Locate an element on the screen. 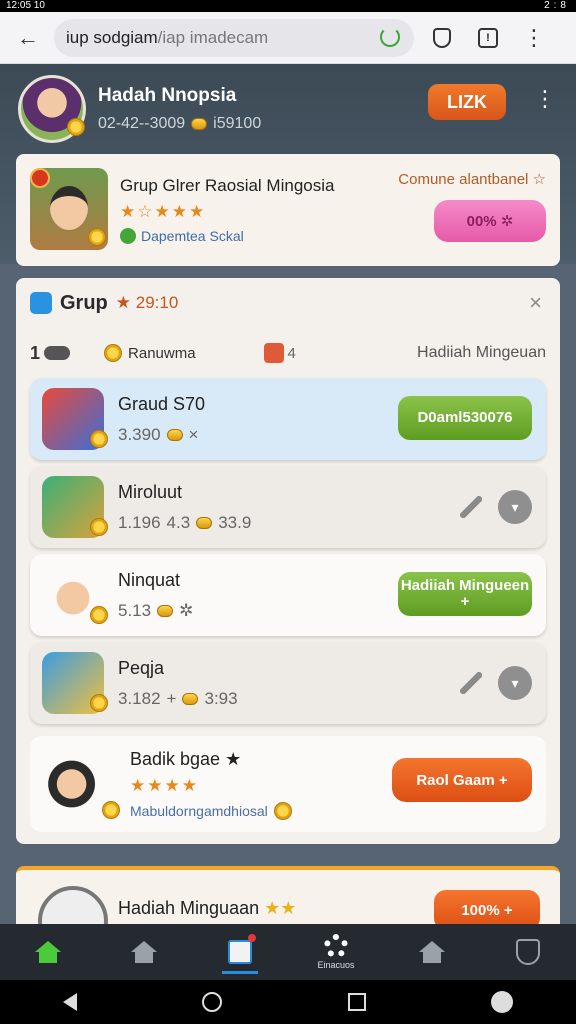 The width and height of the screenshot is (576, 1024). weekly-reward-title: Hadiah Minguaan ★★ is located at coordinates (207, 908).